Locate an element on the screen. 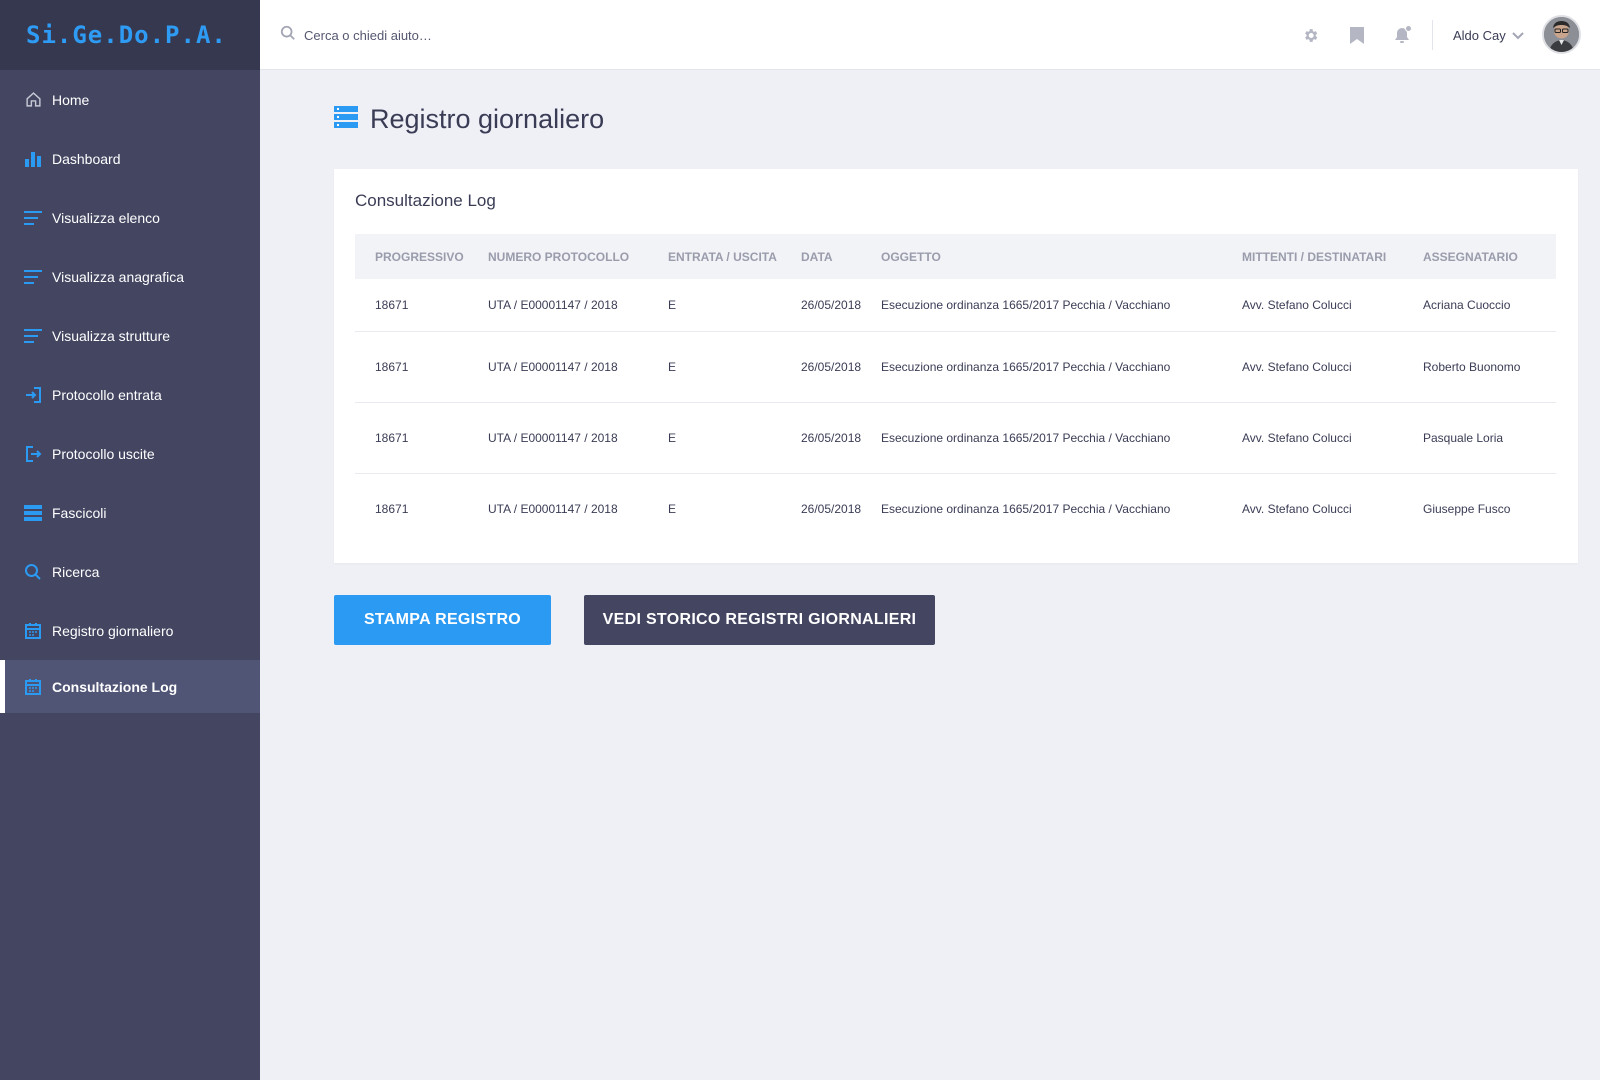 The width and height of the screenshot is (1600, 1080). column-header: Numero Protocollo is located at coordinates (578, 256).